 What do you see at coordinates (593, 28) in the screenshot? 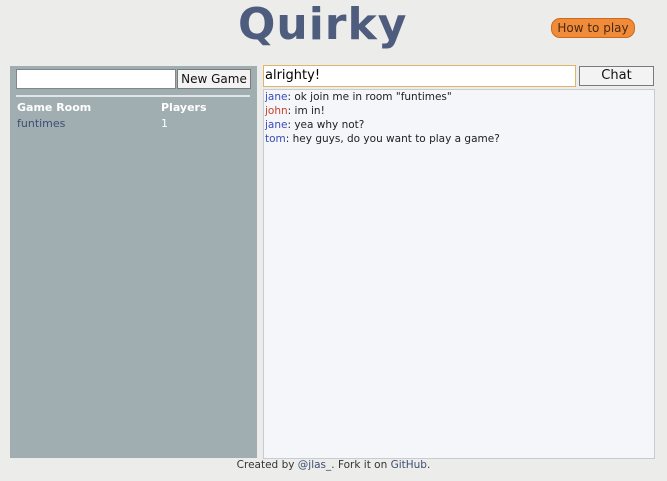
I see `how-to-play-button: How to play` at bounding box center [593, 28].